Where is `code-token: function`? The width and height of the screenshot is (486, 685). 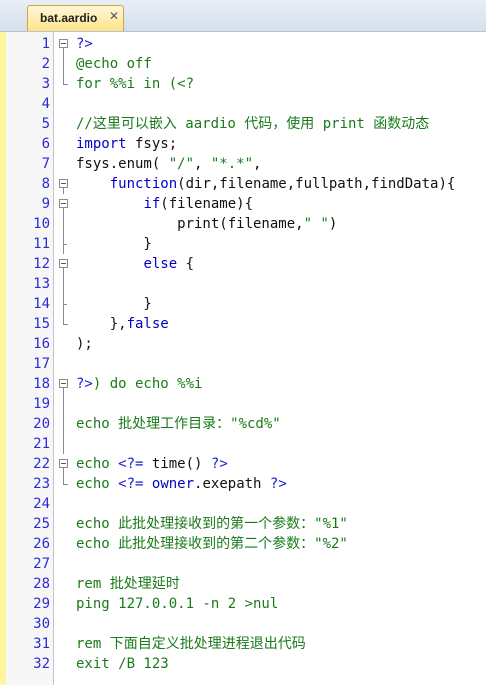
code-token: function is located at coordinates (143, 184).